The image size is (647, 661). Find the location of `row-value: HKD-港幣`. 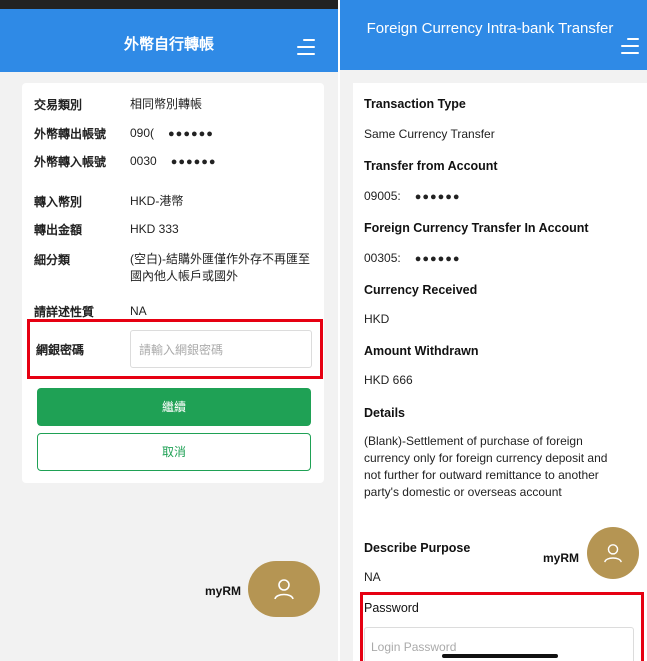

row-value: HKD-港幣 is located at coordinates (157, 201).